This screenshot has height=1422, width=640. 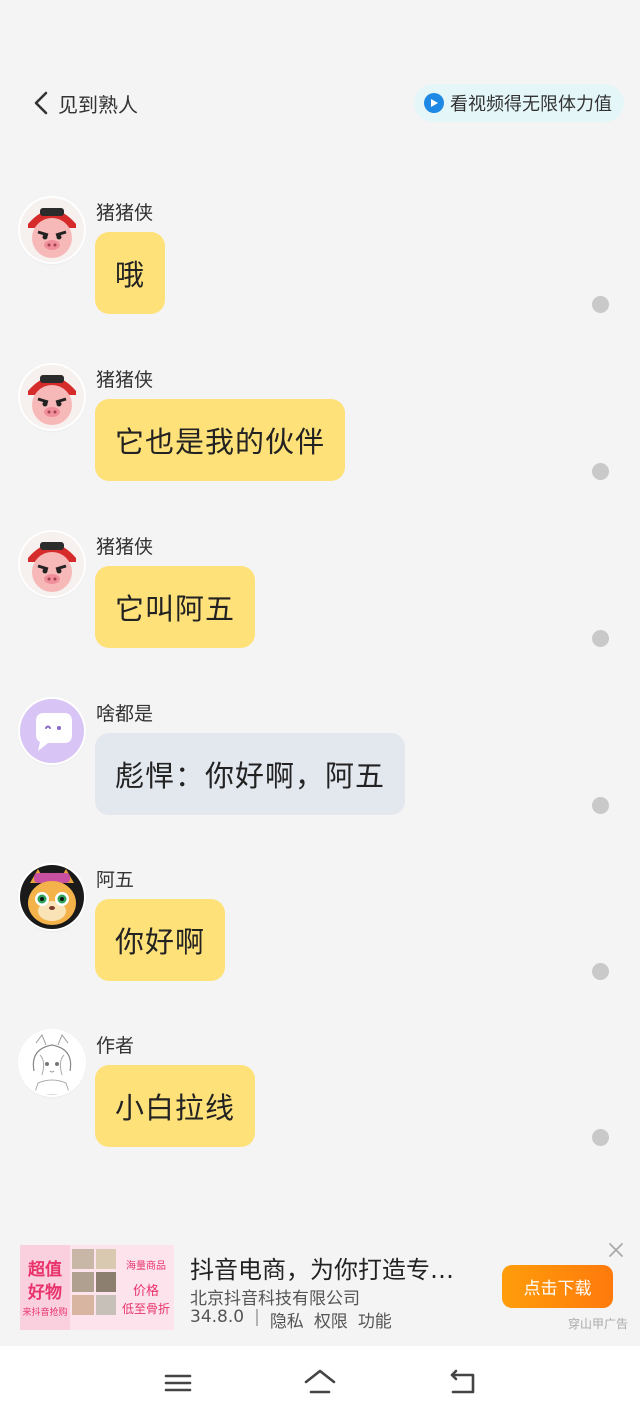 What do you see at coordinates (52, 1063) in the screenshot?
I see `sketch-girl-avatar` at bounding box center [52, 1063].